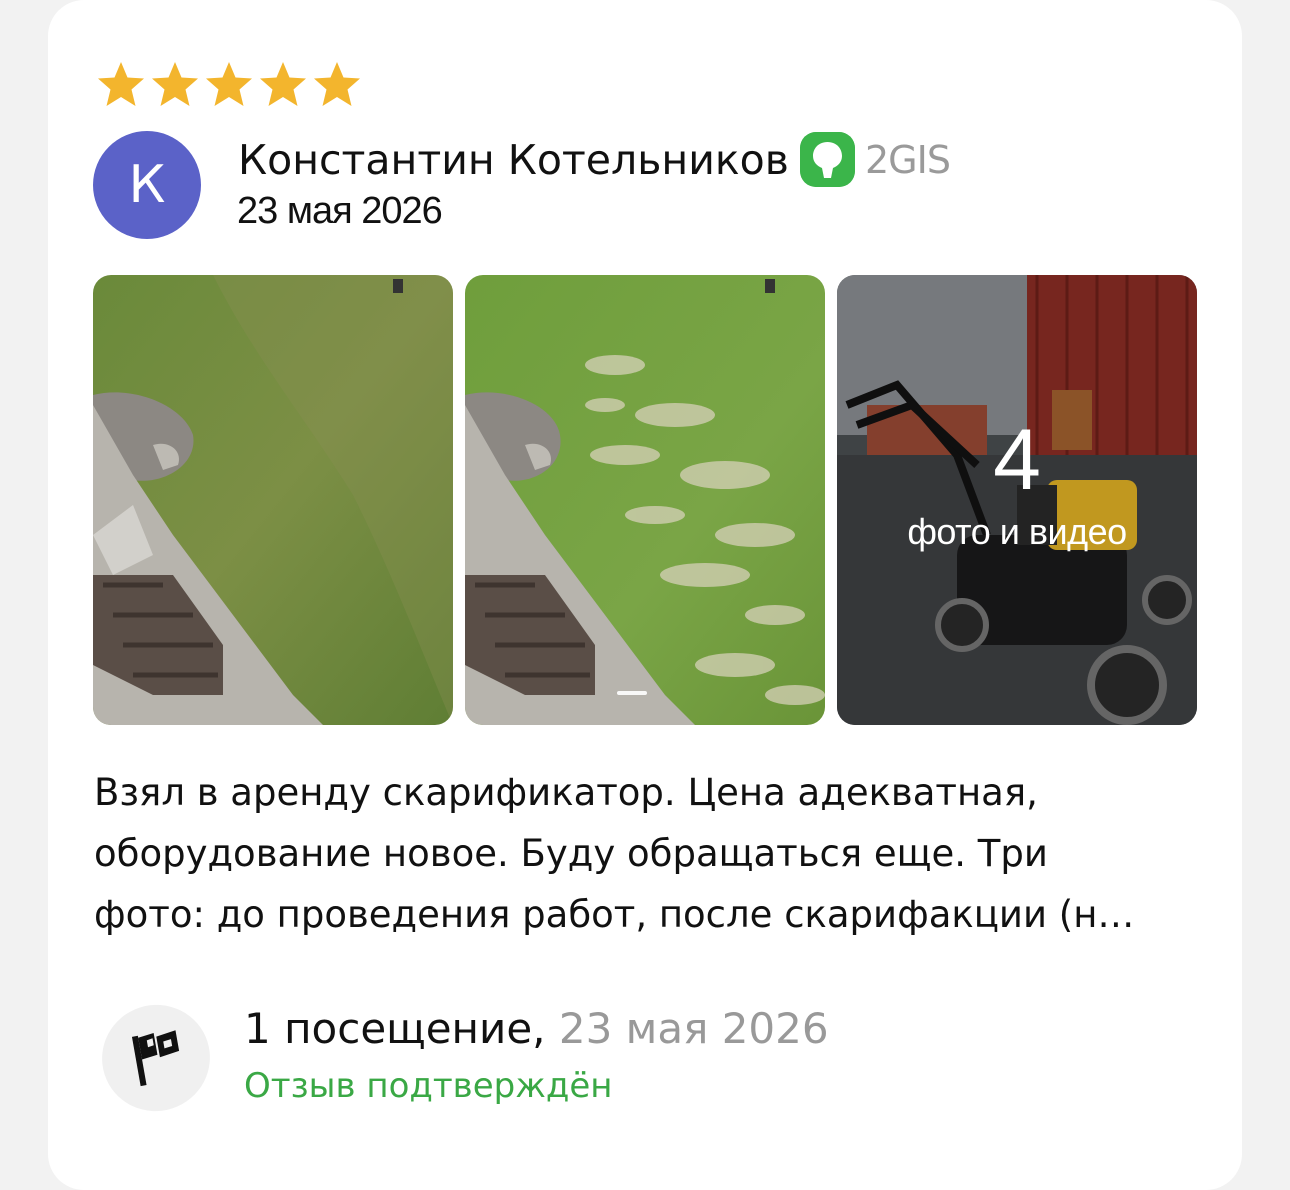 The height and width of the screenshot is (1190, 1290). What do you see at coordinates (428, 1086) in the screenshot?
I see `verified-badge: Отзыв подтверждён` at bounding box center [428, 1086].